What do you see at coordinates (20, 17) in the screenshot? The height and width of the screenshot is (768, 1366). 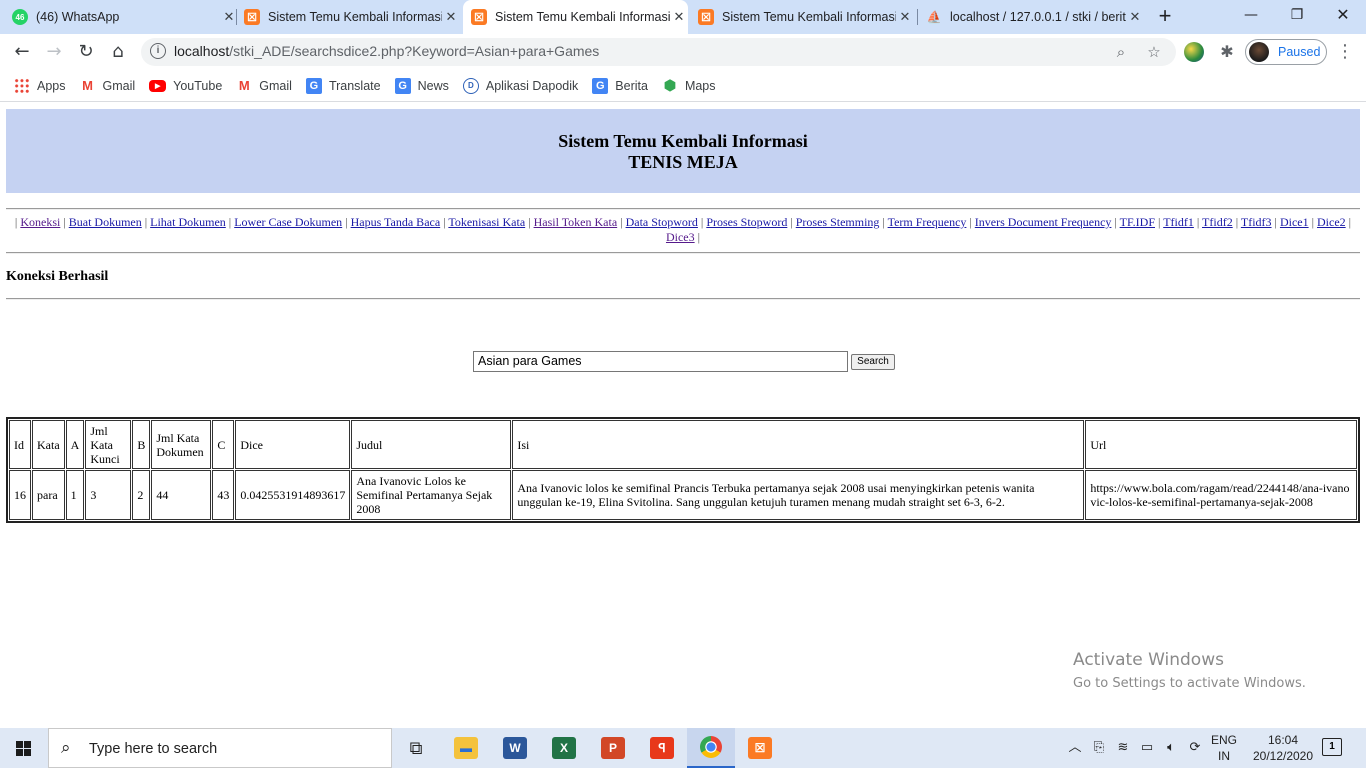 I see `whatsapp-icon: 46` at bounding box center [20, 17].